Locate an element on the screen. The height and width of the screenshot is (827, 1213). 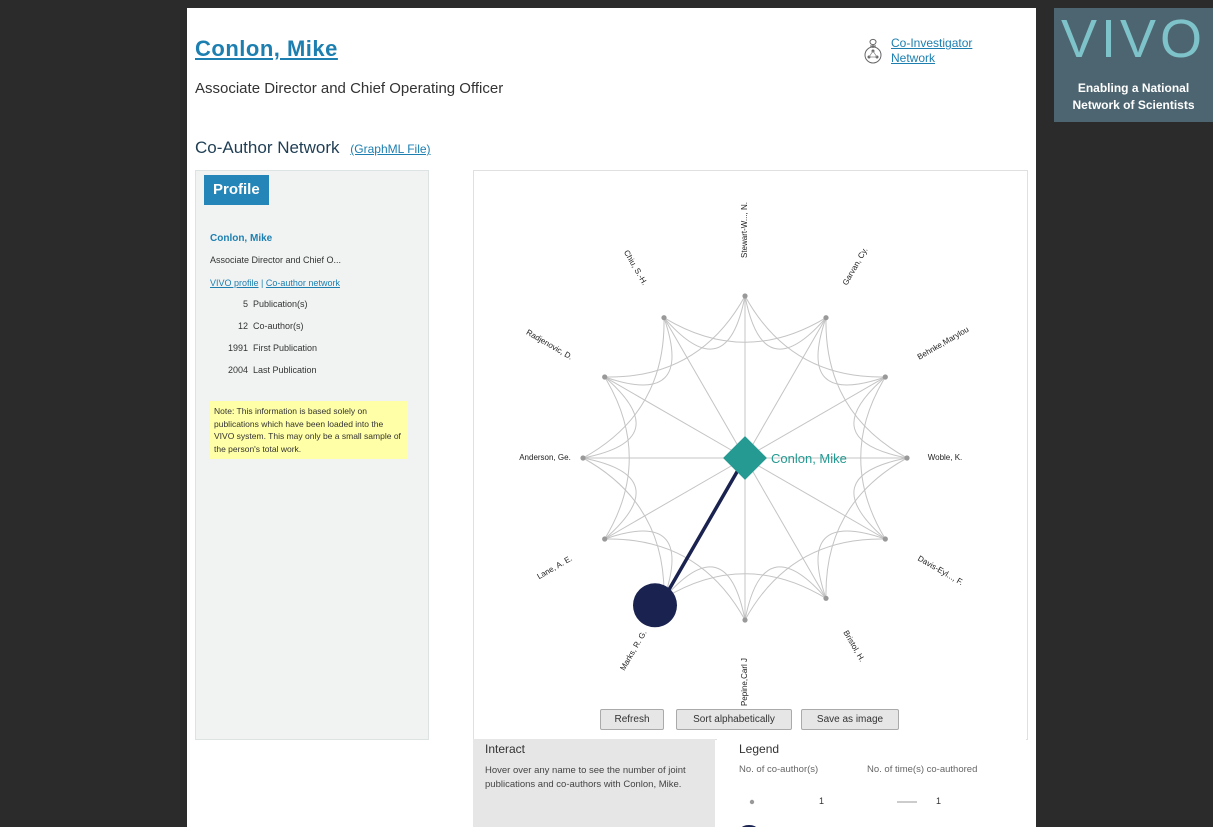
stat-row: 2004 Last Publication is located at coordinates (263, 376).